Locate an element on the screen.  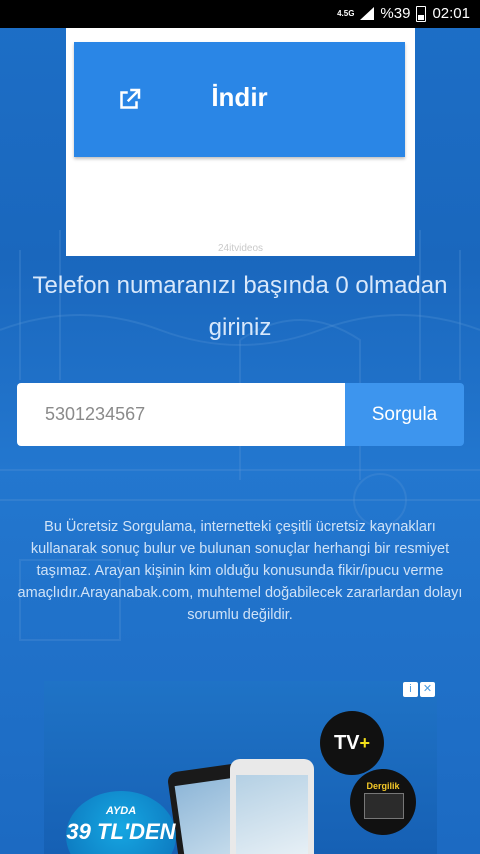
battery-icon is located at coordinates (421, 13).